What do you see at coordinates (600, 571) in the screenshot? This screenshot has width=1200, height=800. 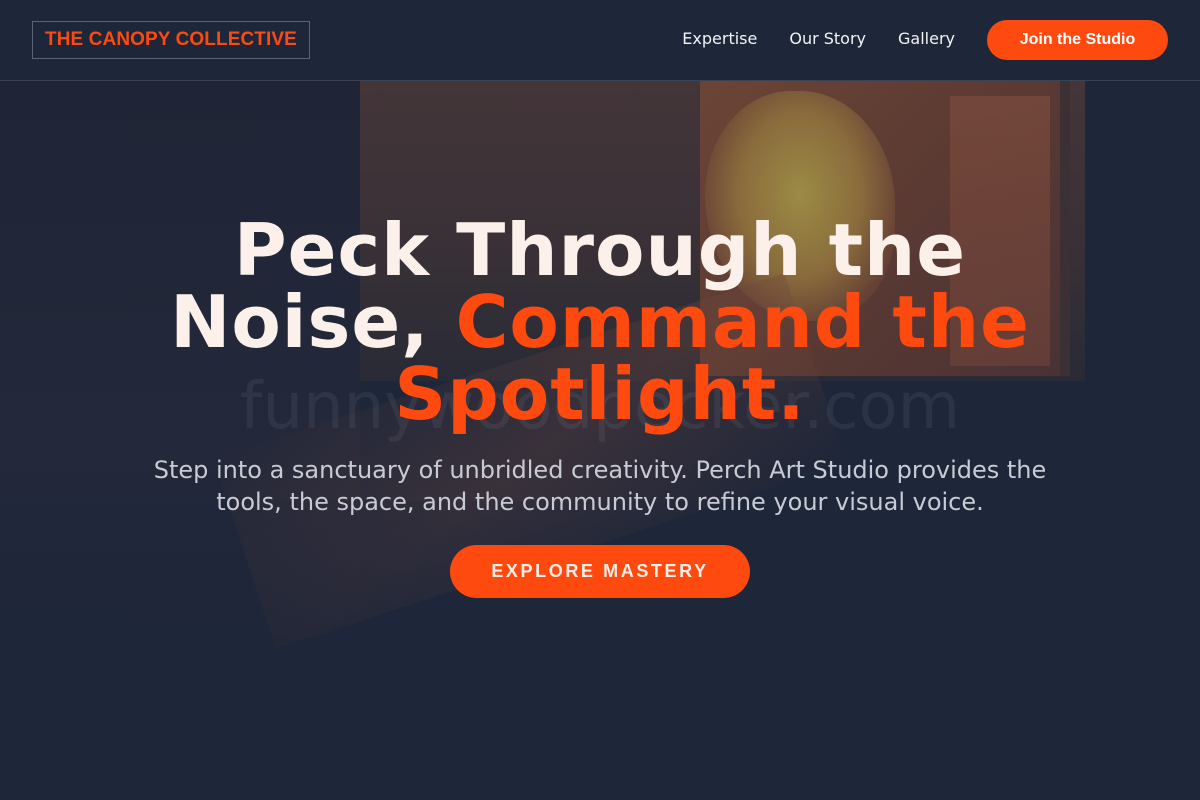 I see `explore-mastery-button: EXPLORE MASTERY` at bounding box center [600, 571].